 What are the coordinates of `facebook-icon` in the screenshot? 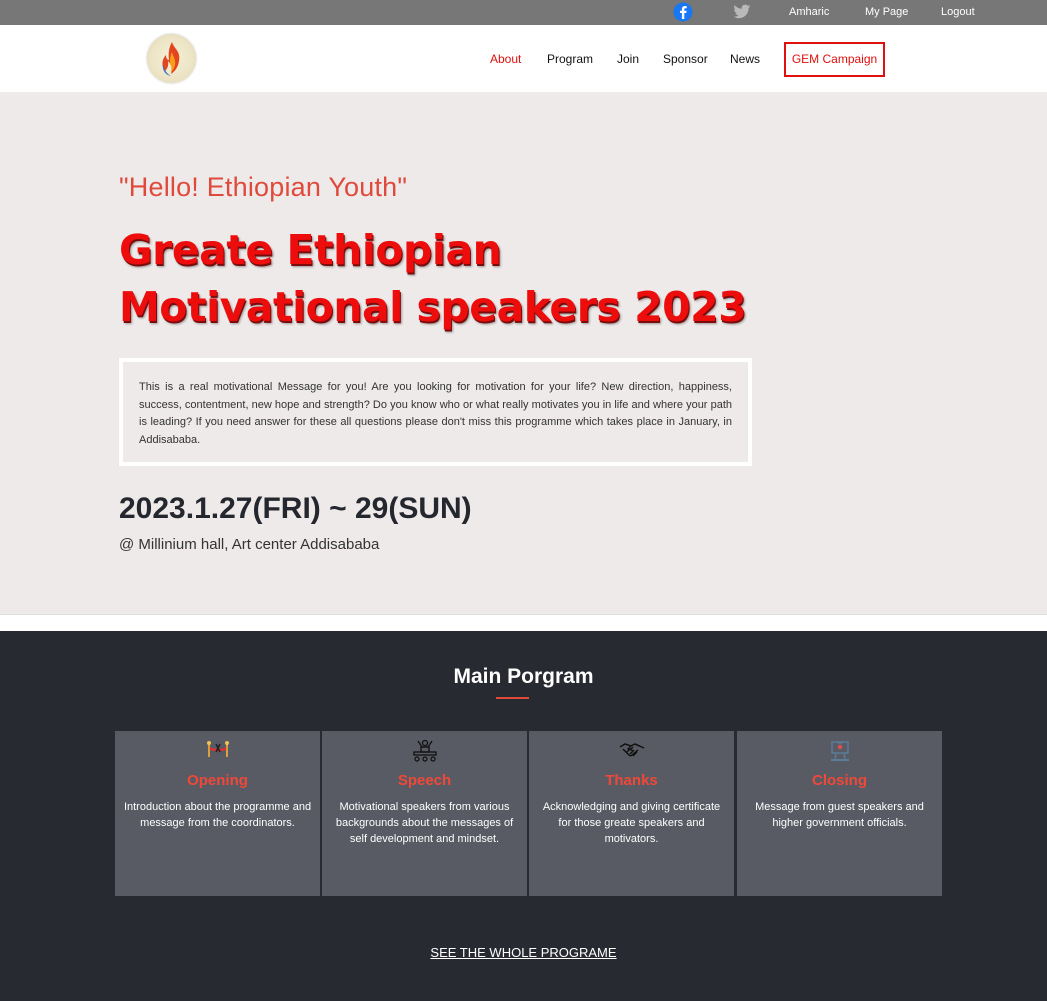 It's located at (683, 12).